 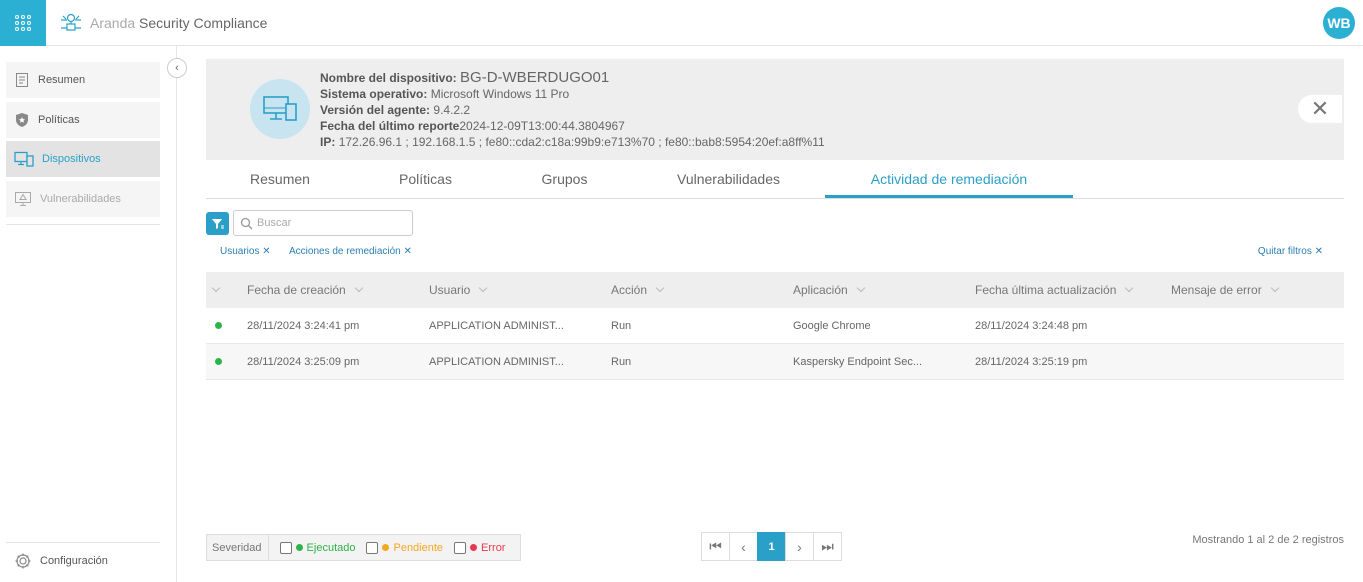 I want to click on sidebar-collapse-button: ‹, so click(x=177, y=68).